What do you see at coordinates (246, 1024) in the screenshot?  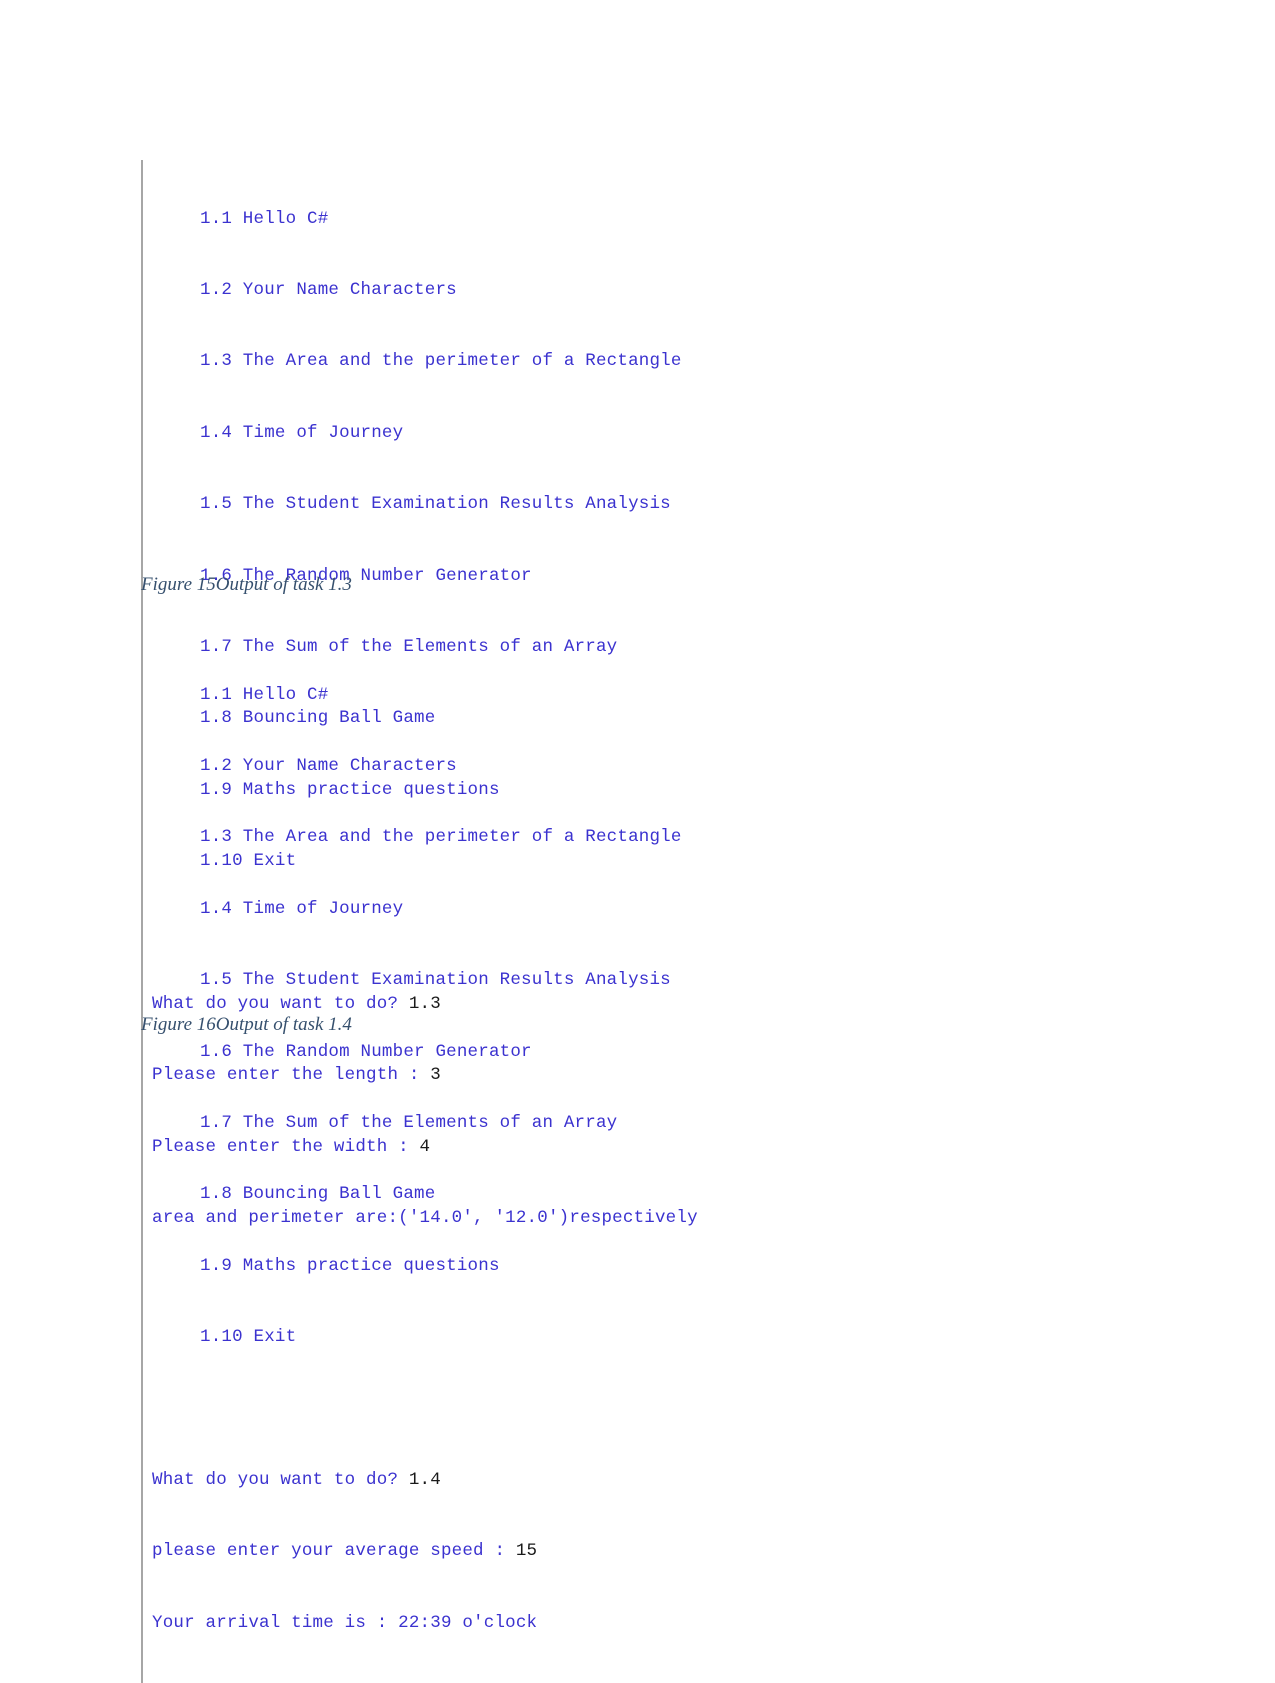 I see `figure-caption: Figure 16Output of task 1.4` at bounding box center [246, 1024].